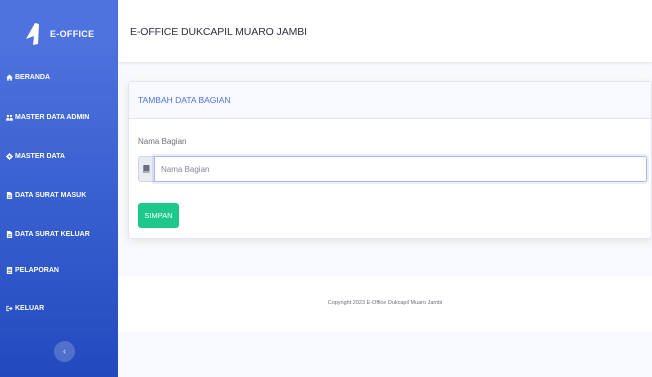  I want to click on nama-bagian-label: Nama Bagian, so click(162, 141).